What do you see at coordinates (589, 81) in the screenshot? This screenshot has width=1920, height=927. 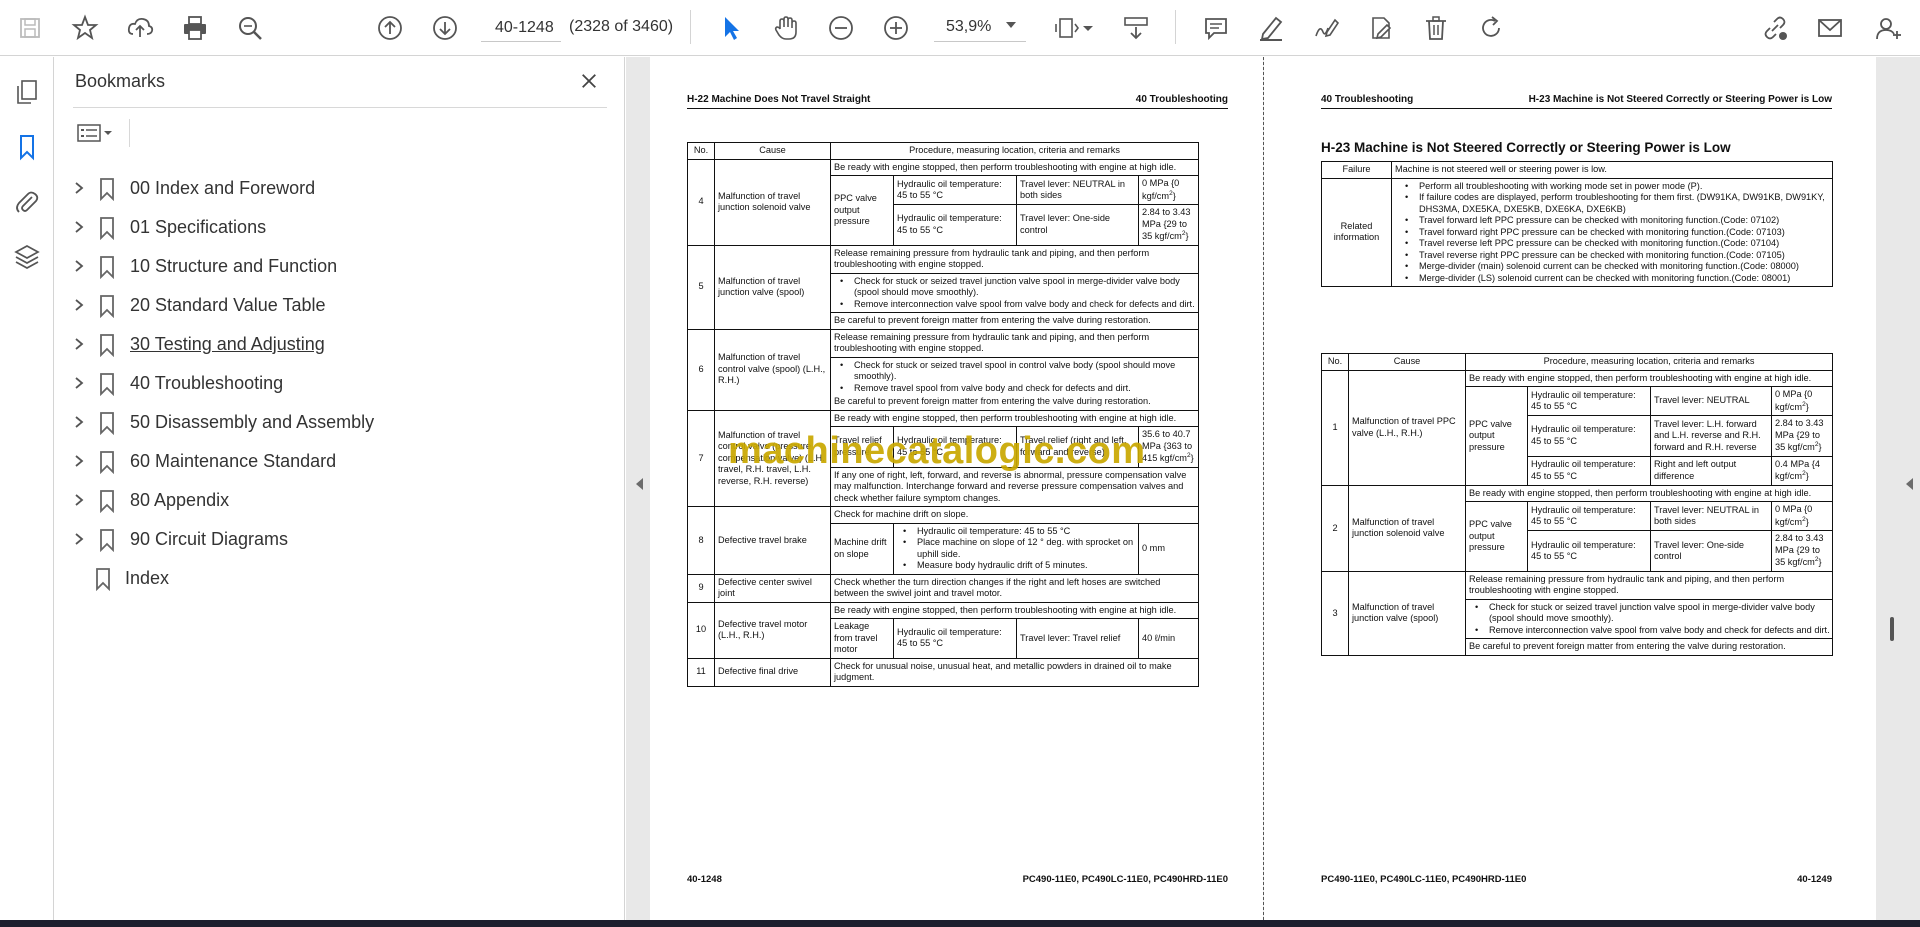 I see `close-icon` at bounding box center [589, 81].